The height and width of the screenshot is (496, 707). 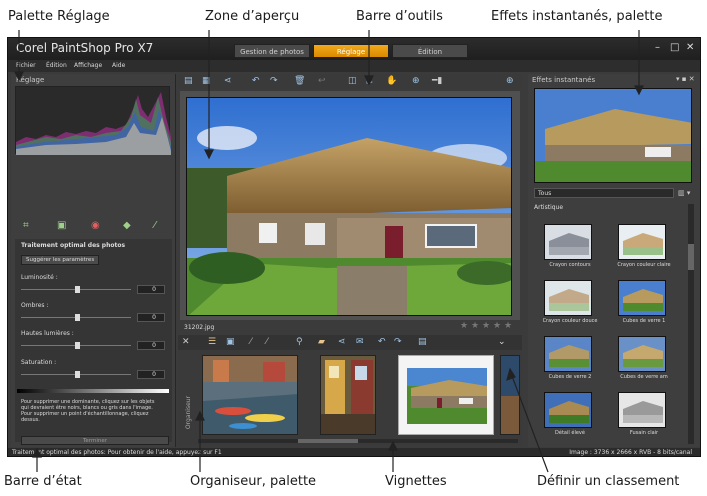 I want to click on menu-bar: Fichier Édition Affichage Aide, so click(x=354, y=66).